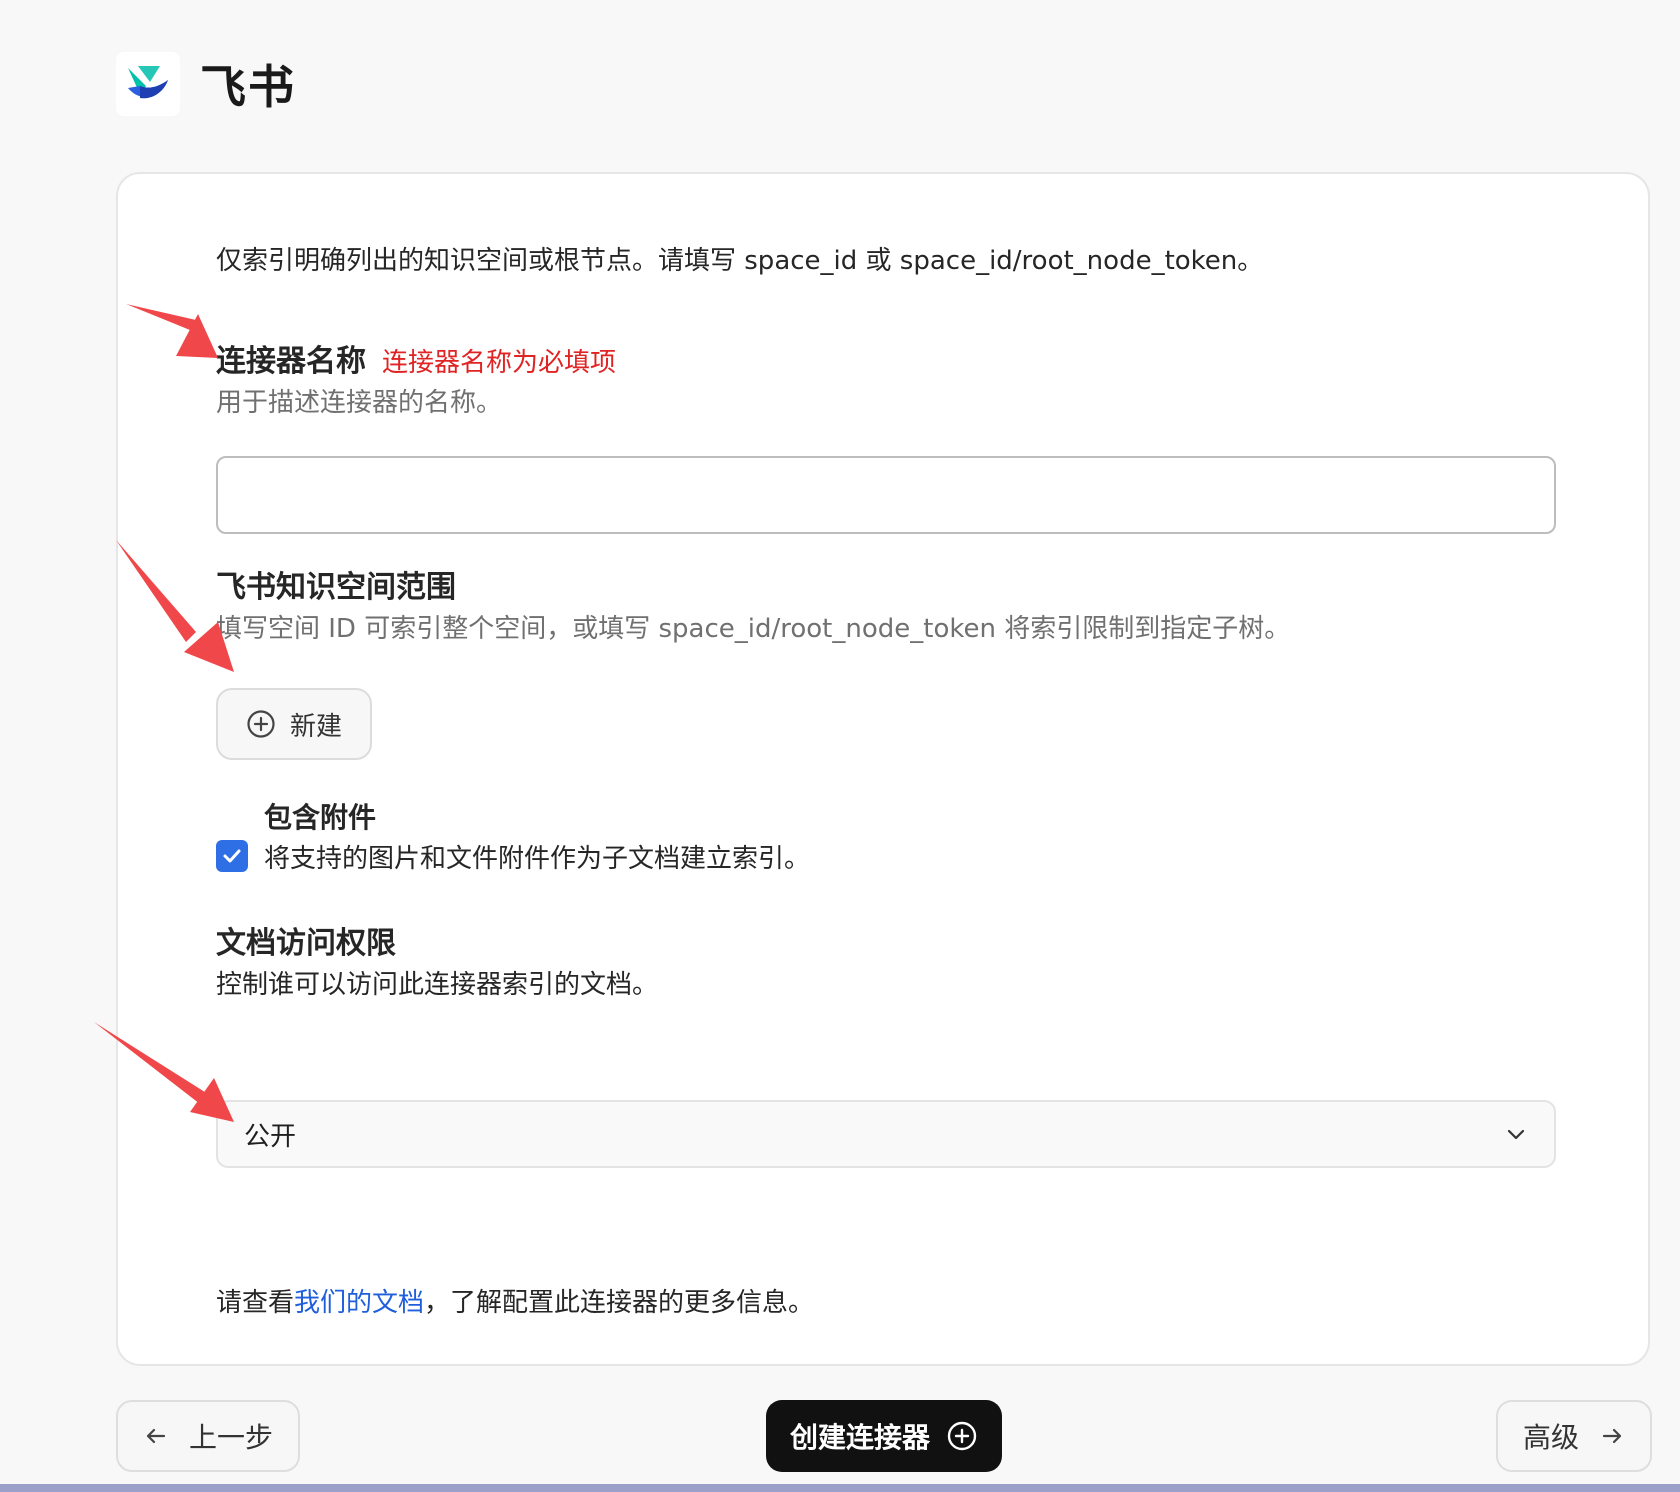 The height and width of the screenshot is (1492, 1680). I want to click on include-attachments-description: 将支持的图片和文件附件作为子文档建立索引。, so click(537, 859).